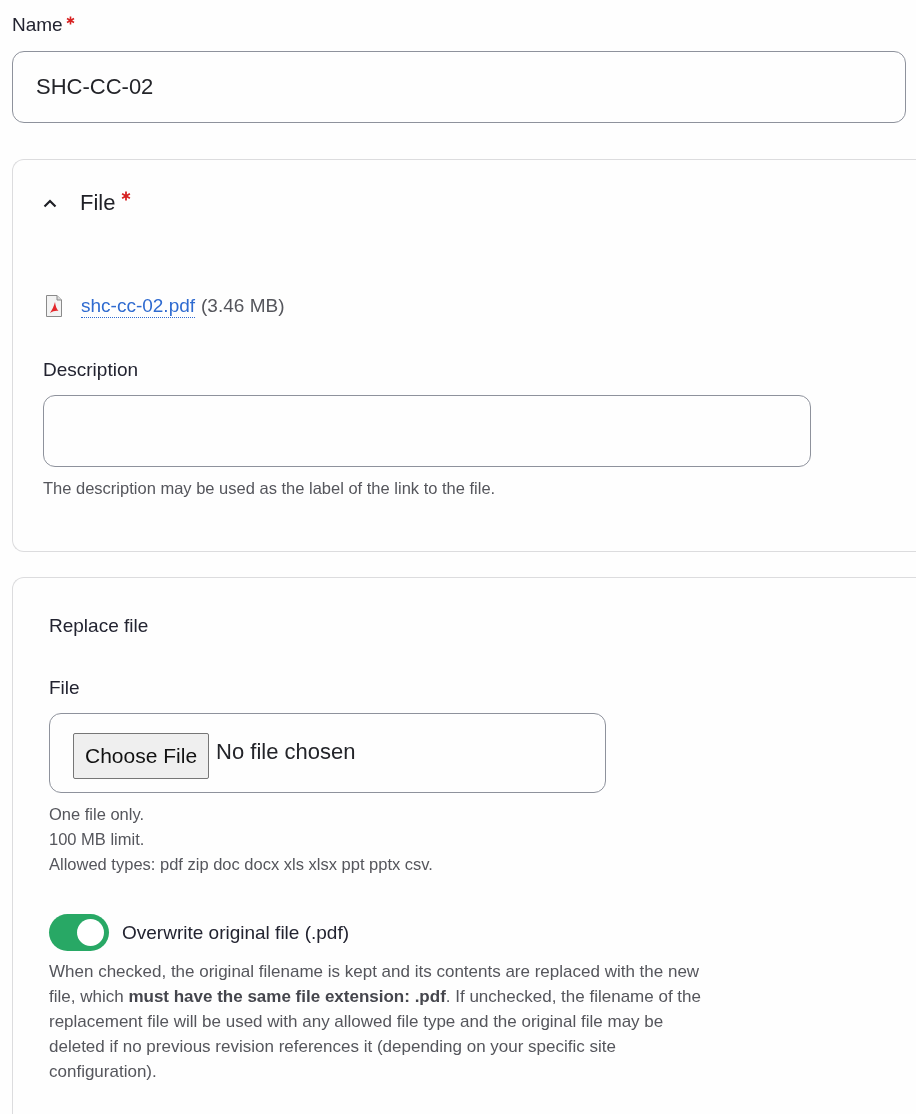  I want to click on description-input, so click(427, 431).